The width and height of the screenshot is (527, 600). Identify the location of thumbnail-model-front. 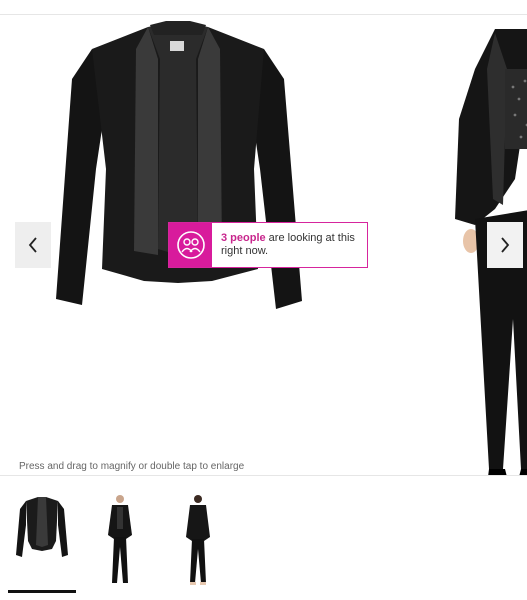
(120, 537).